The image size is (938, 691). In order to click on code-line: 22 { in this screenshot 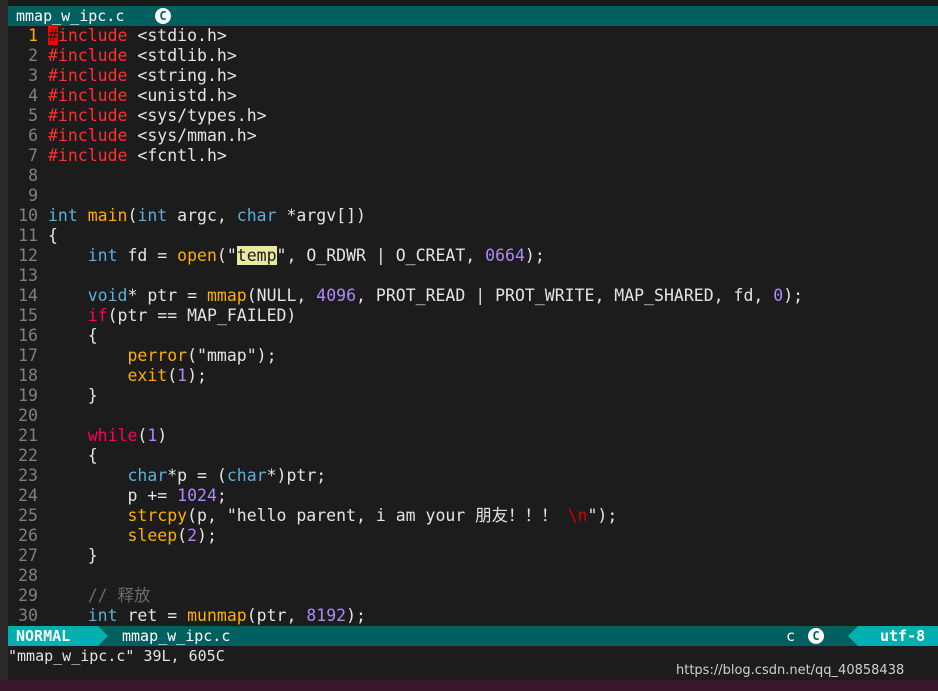, I will do `click(473, 456)`.